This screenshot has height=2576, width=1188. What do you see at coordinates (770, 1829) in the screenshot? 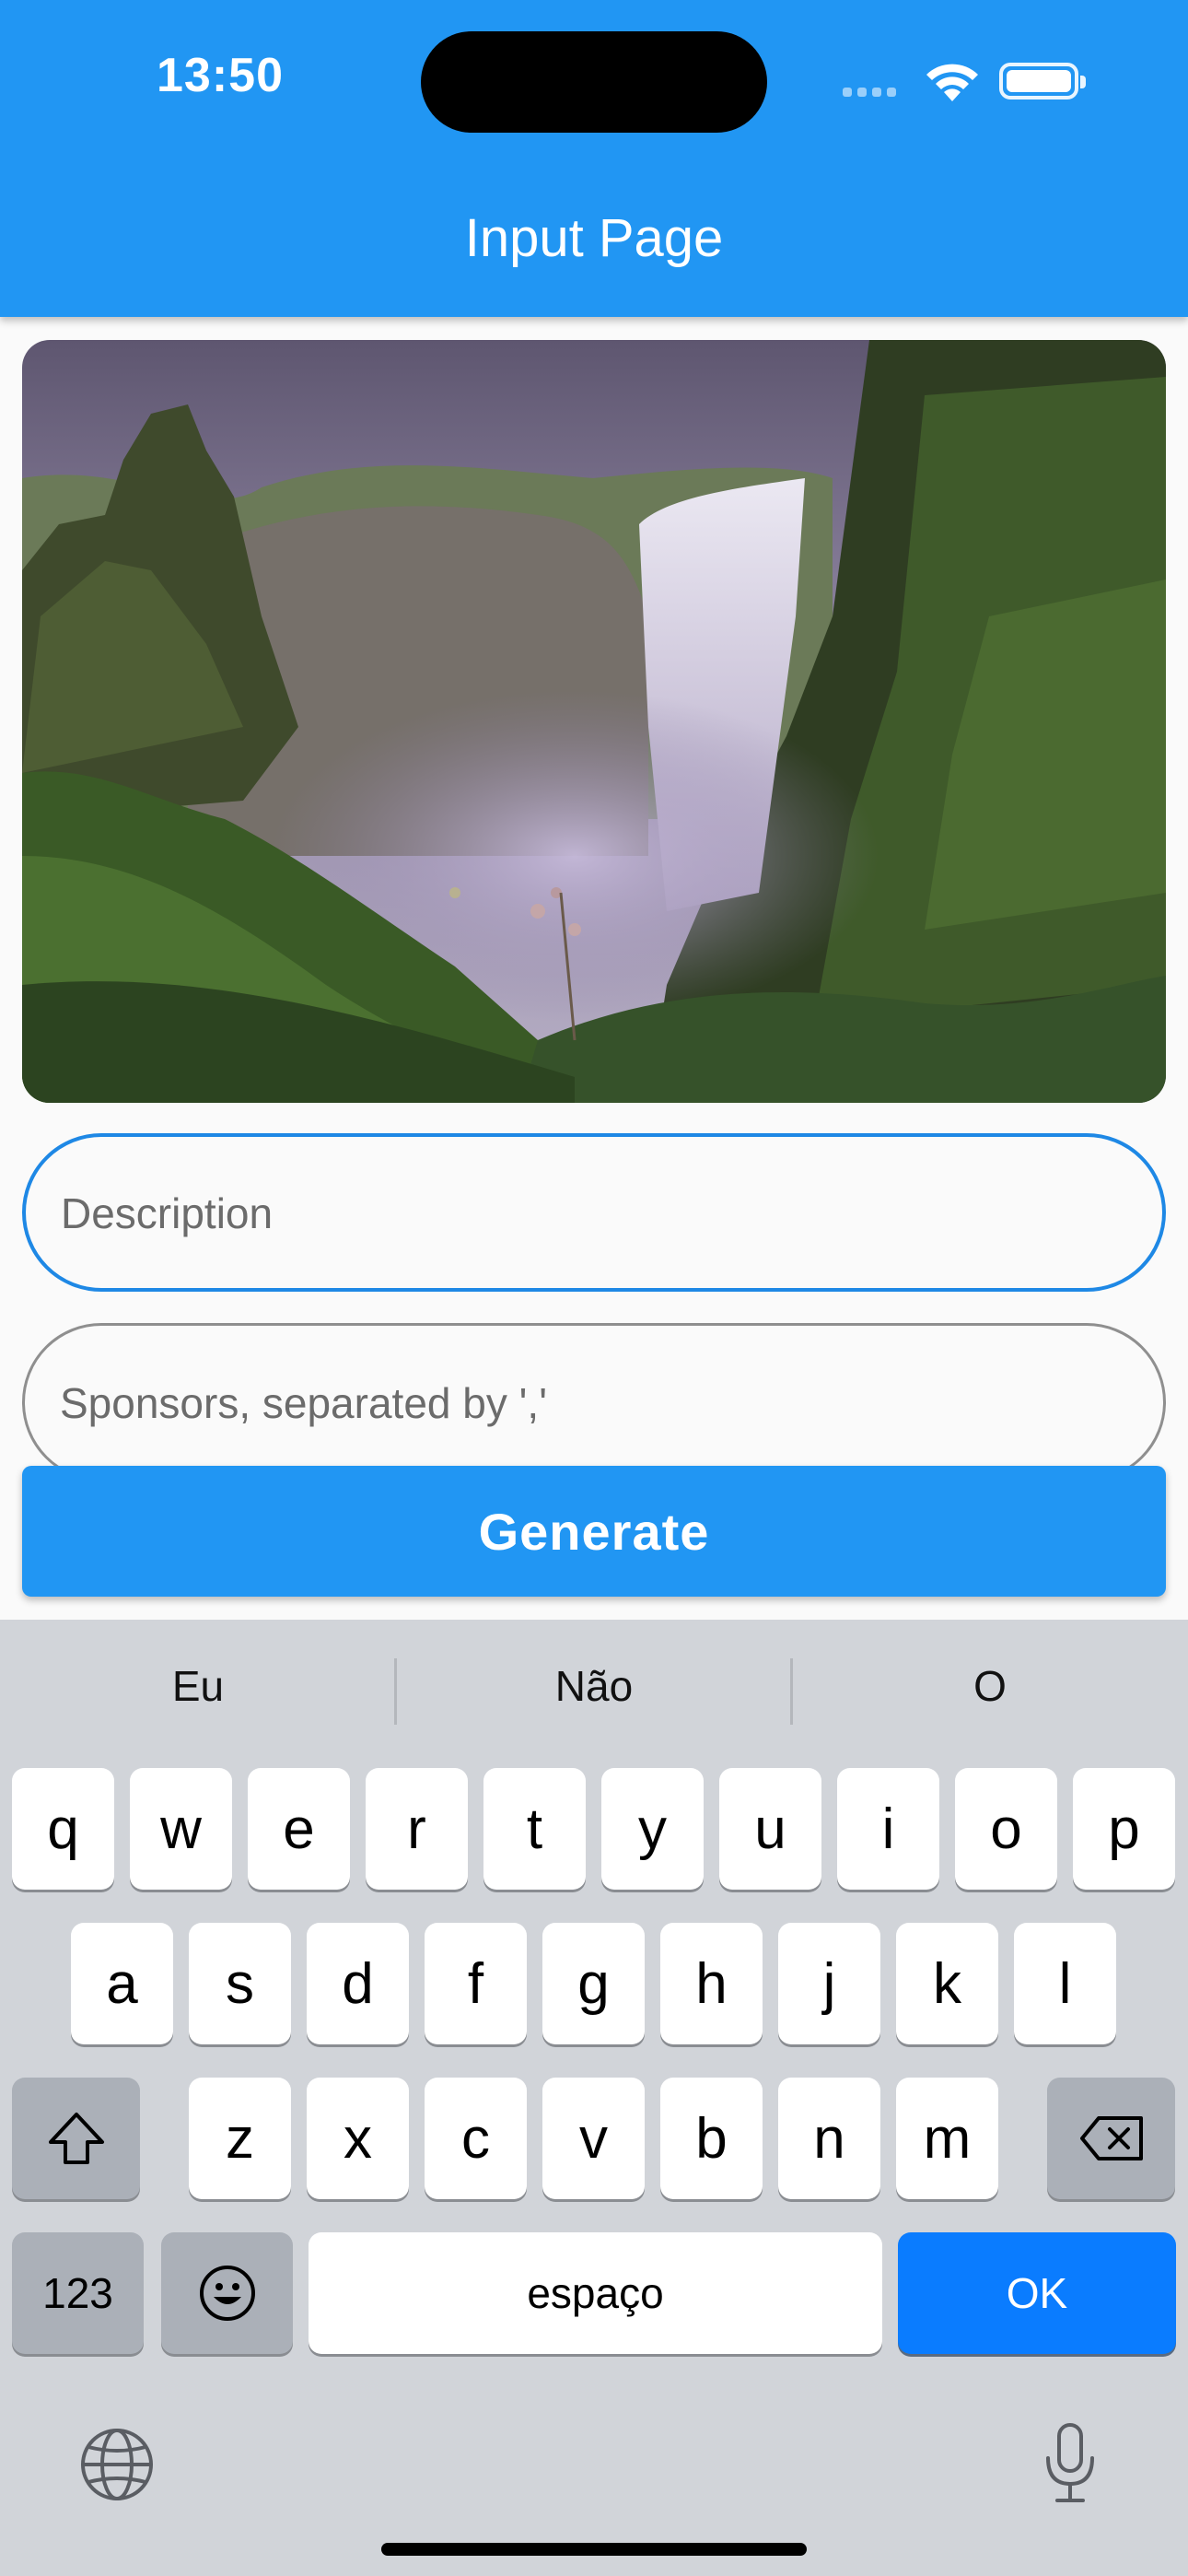
I see `key-u: u` at bounding box center [770, 1829].